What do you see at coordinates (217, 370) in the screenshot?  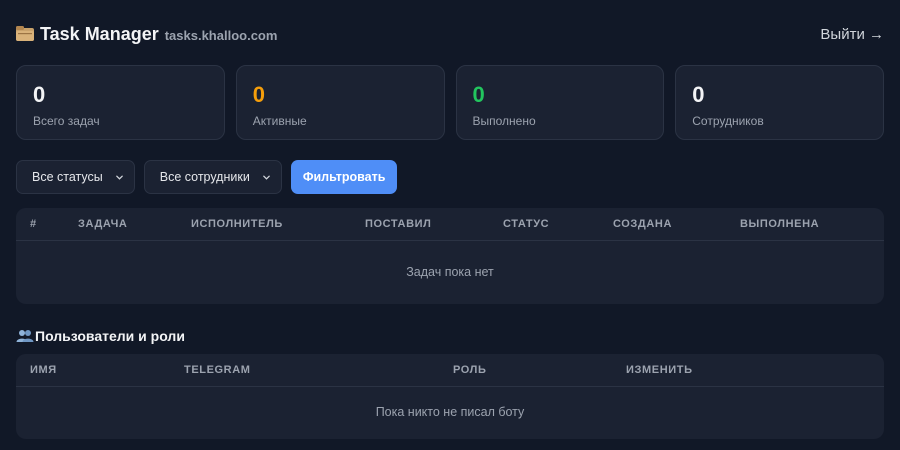 I see `column-header-telegram: TELEGRAM` at bounding box center [217, 370].